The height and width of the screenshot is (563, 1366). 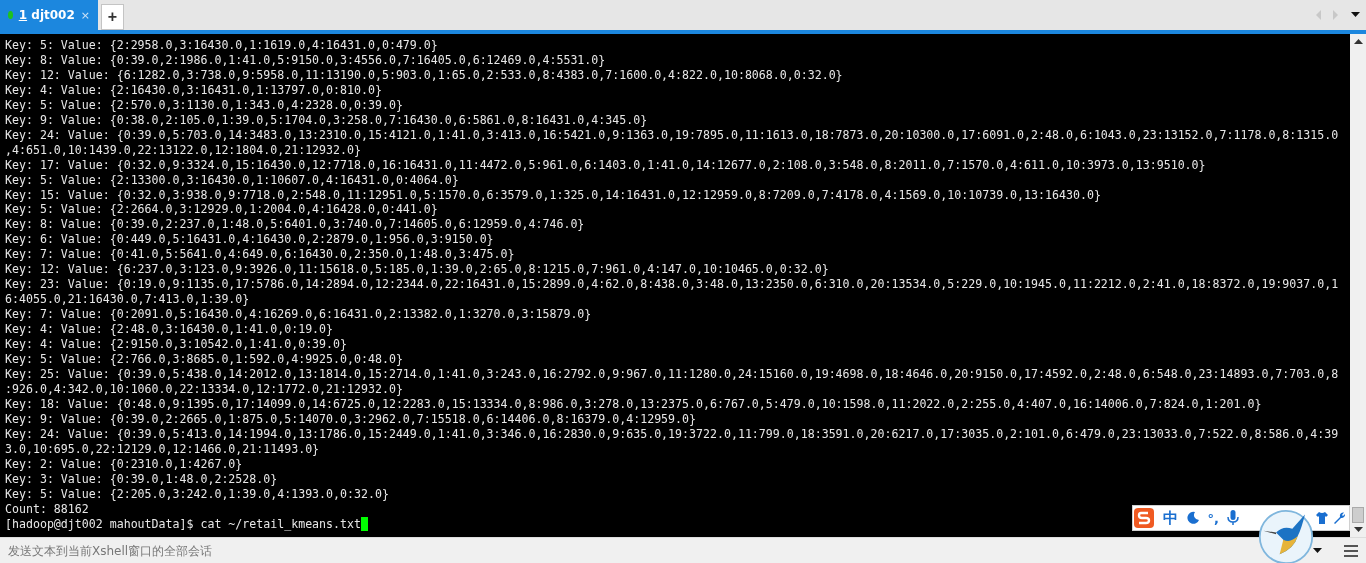 What do you see at coordinates (1286, 536) in the screenshot?
I see `bird-logo-icon` at bounding box center [1286, 536].